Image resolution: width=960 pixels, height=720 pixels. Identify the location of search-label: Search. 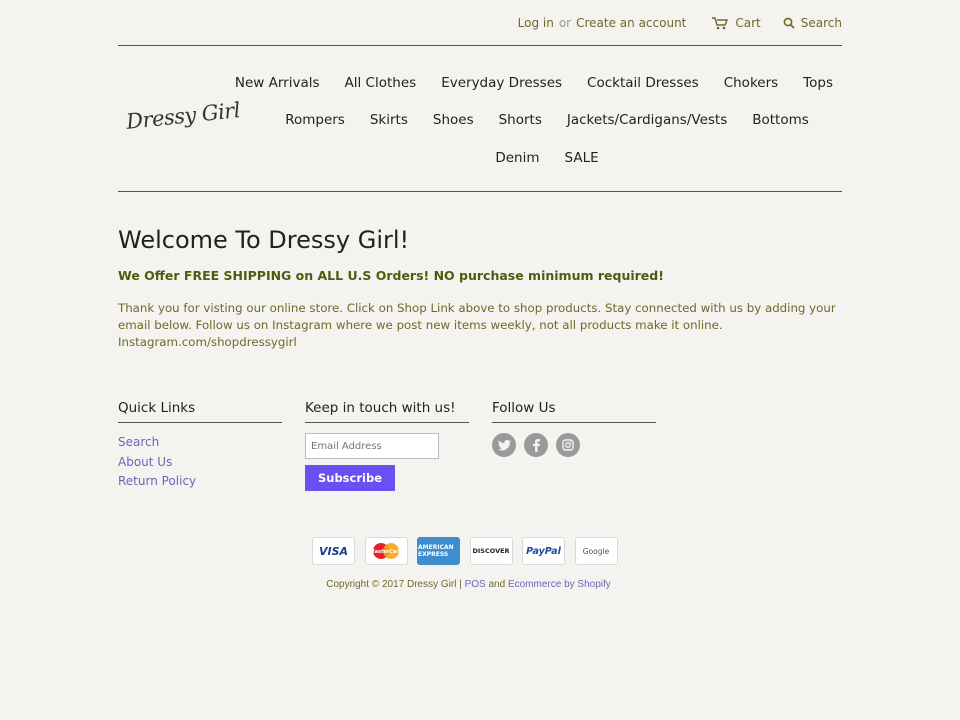
(821, 23).